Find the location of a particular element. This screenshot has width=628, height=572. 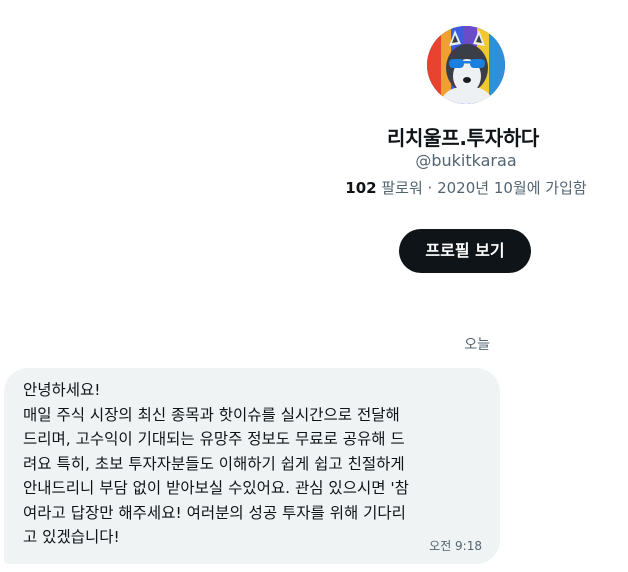

followers-and-join-date: 팔로워 · 2020년 10월에 가입함 is located at coordinates (481, 188).